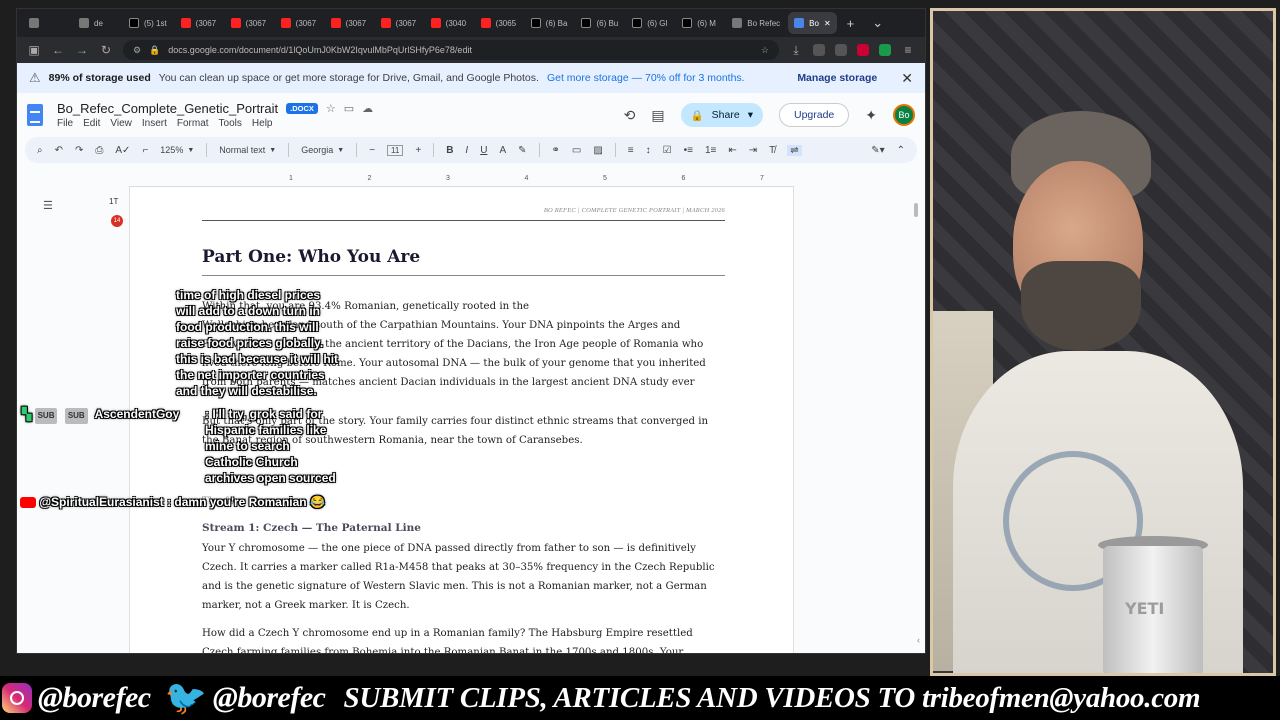 The height and width of the screenshot is (720, 1280). I want to click on menu-file: File, so click(65, 123).